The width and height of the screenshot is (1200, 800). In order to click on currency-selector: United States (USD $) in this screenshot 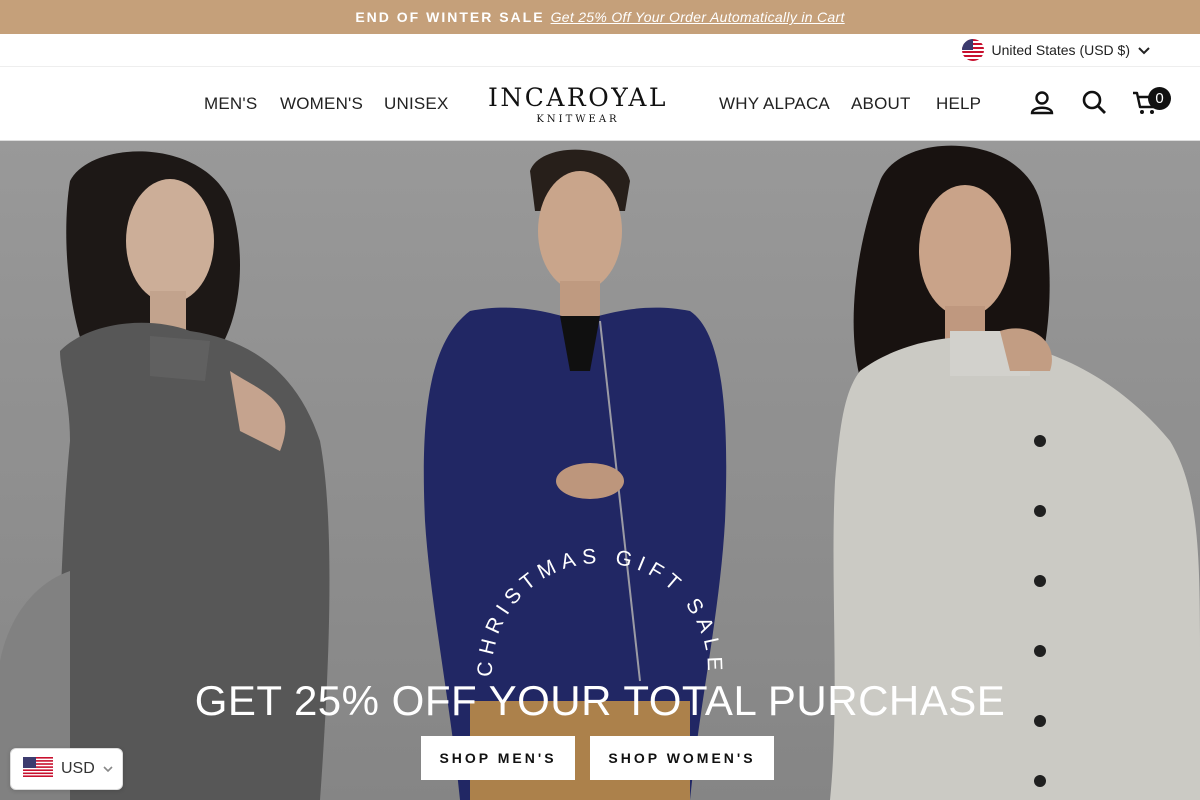, I will do `click(1056, 50)`.